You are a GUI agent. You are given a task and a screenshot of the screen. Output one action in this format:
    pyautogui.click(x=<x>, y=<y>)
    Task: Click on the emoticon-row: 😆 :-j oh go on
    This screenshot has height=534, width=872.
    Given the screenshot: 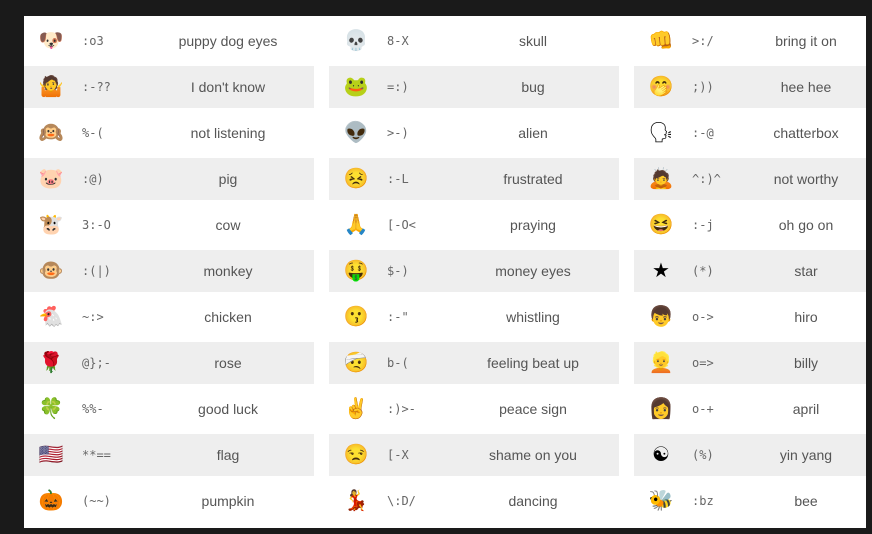 What is the action you would take?
    pyautogui.click(x=750, y=225)
    